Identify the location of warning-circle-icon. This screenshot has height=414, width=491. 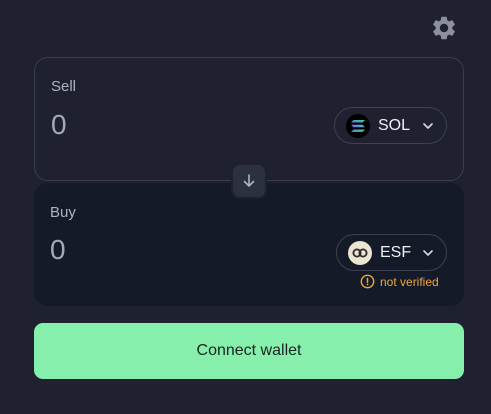
(367, 281).